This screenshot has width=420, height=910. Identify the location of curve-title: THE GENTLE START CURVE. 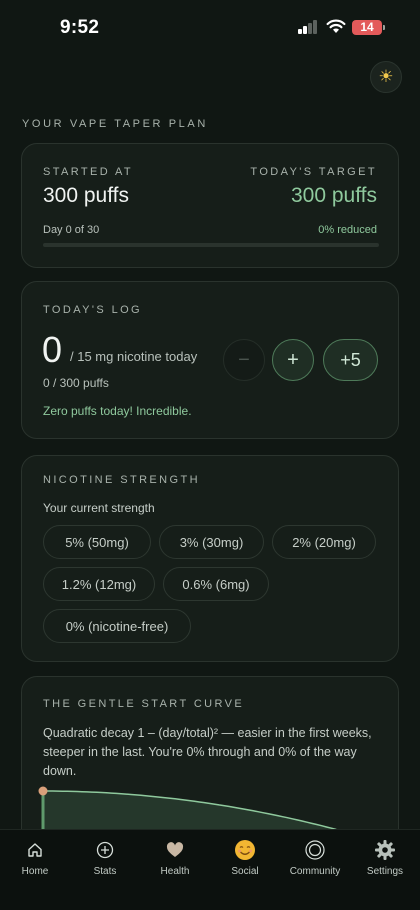
(144, 704).